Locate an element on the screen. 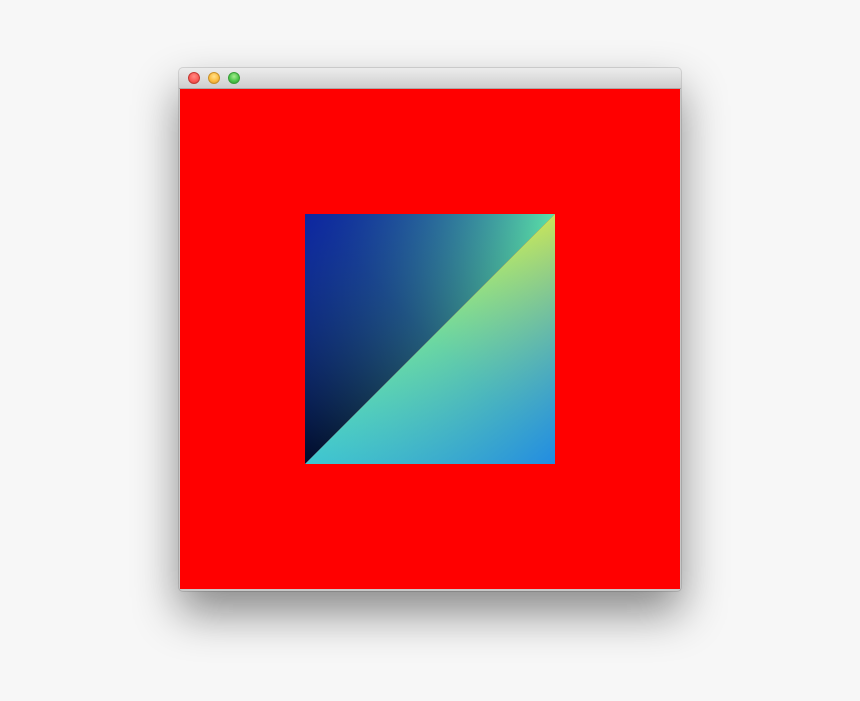 The height and width of the screenshot is (701, 860). zoom-button is located at coordinates (234, 78).